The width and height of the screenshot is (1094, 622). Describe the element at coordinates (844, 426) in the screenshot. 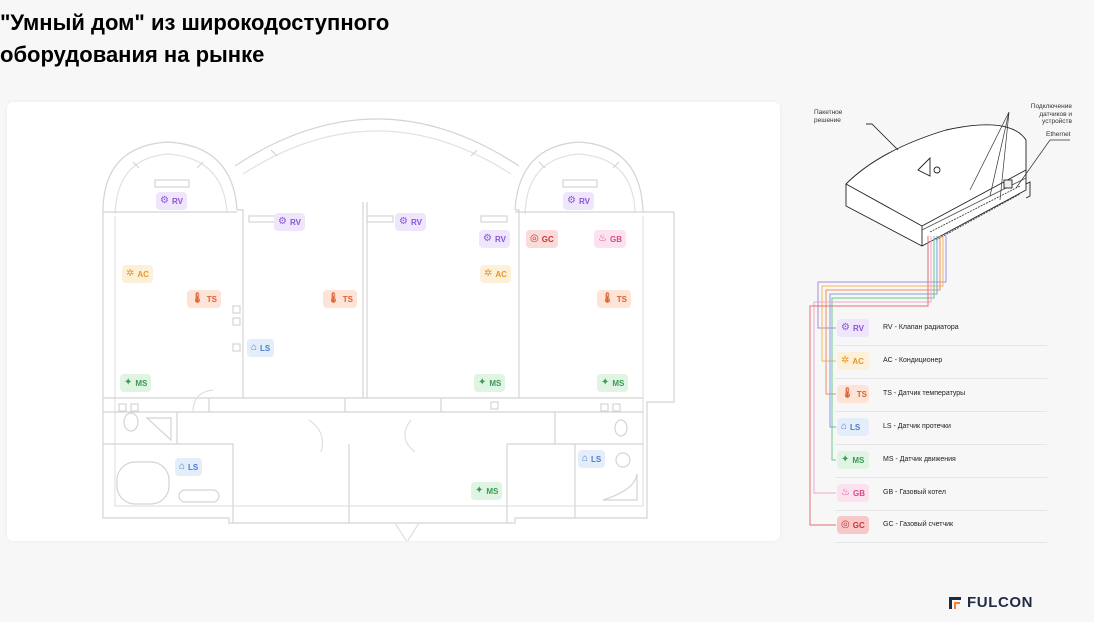

I see `water-drop-icon: ⌂` at that location.